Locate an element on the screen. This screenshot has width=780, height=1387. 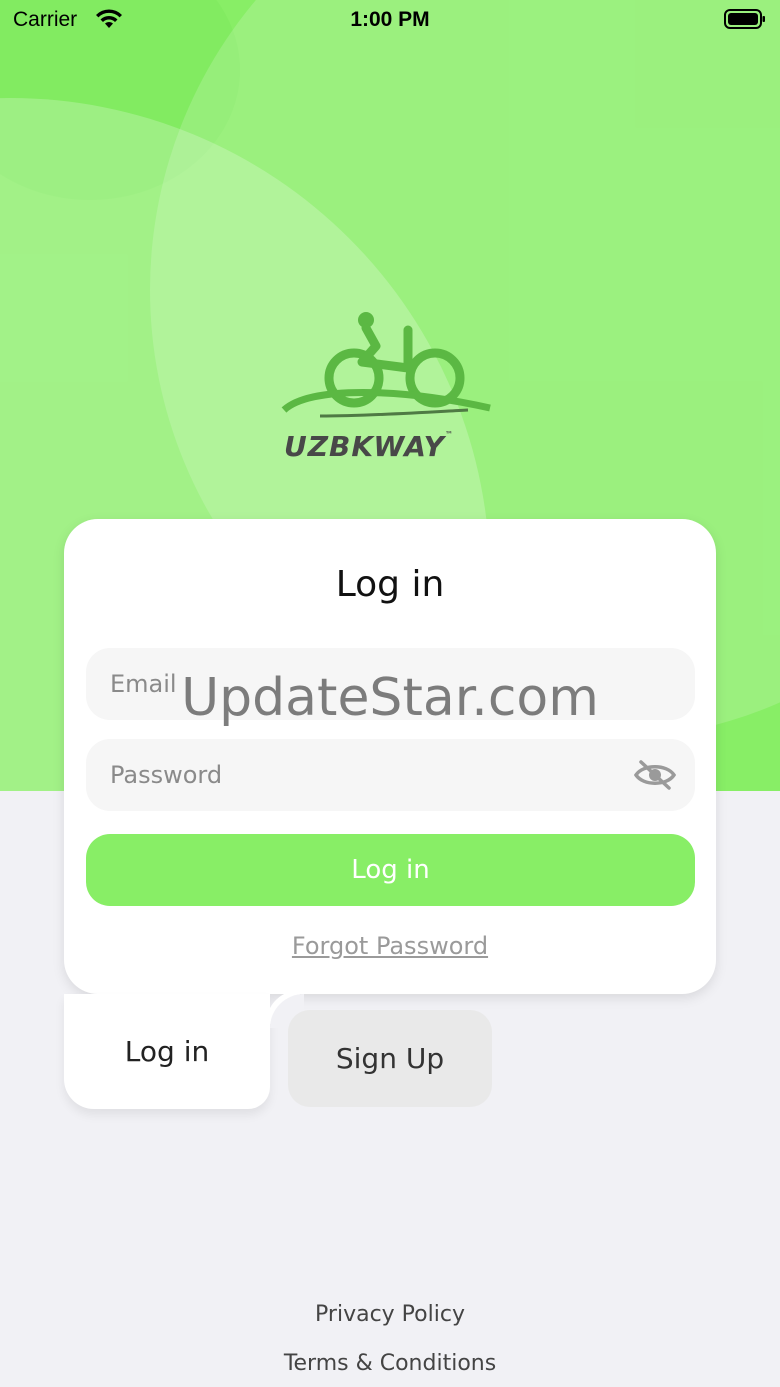
tab-signup: Sign Up is located at coordinates (390, 1058).